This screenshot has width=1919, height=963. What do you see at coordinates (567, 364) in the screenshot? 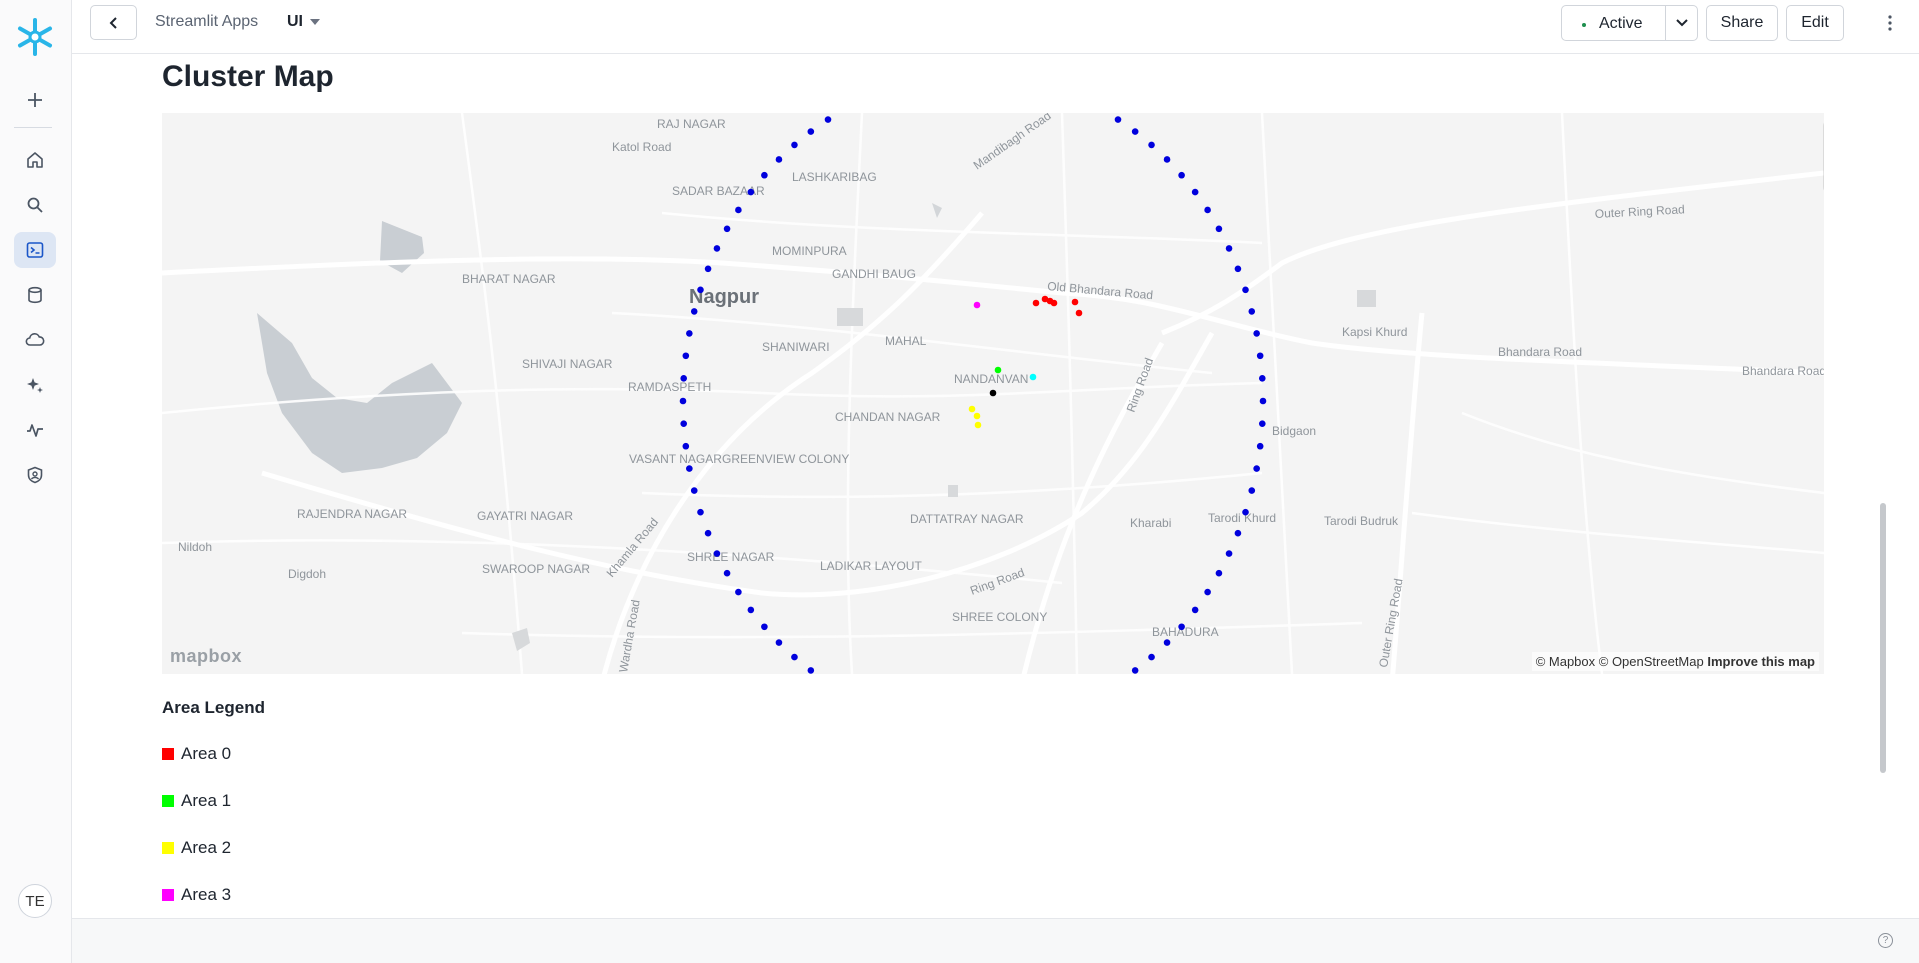
I see `map-label: SHIVAJI NAGAR` at bounding box center [567, 364].